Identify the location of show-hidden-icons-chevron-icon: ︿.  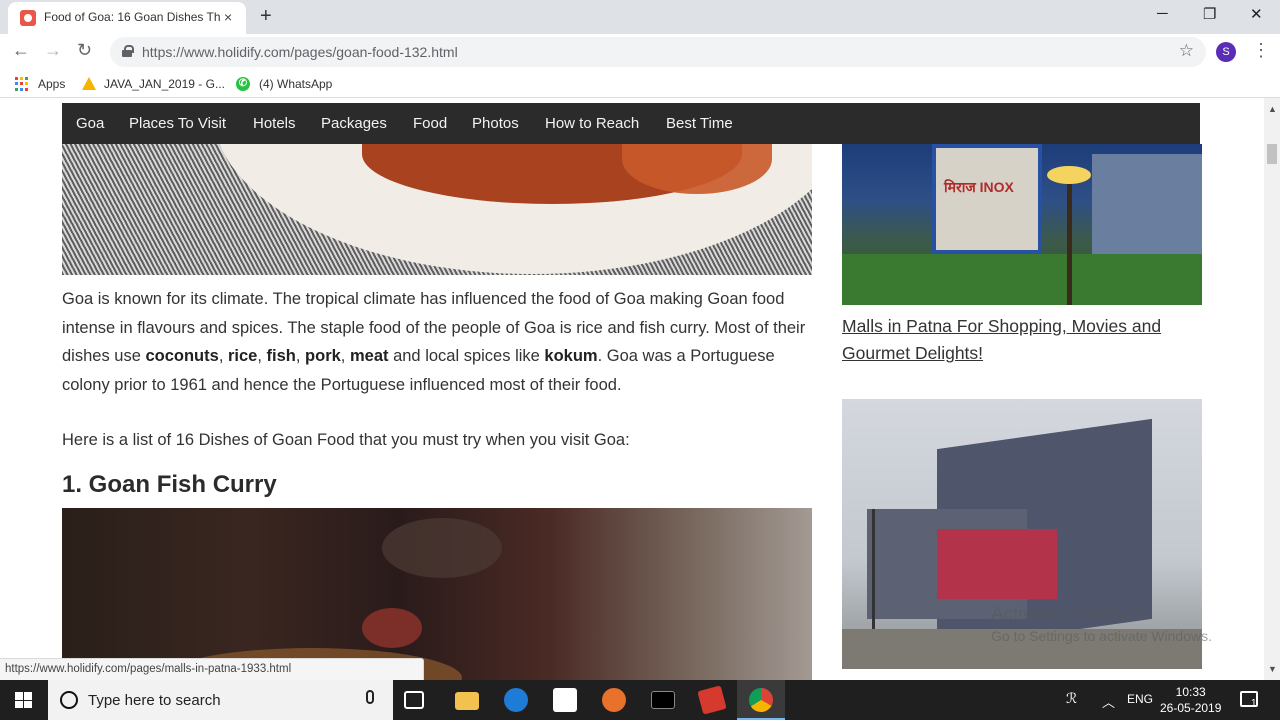
(1108, 701).